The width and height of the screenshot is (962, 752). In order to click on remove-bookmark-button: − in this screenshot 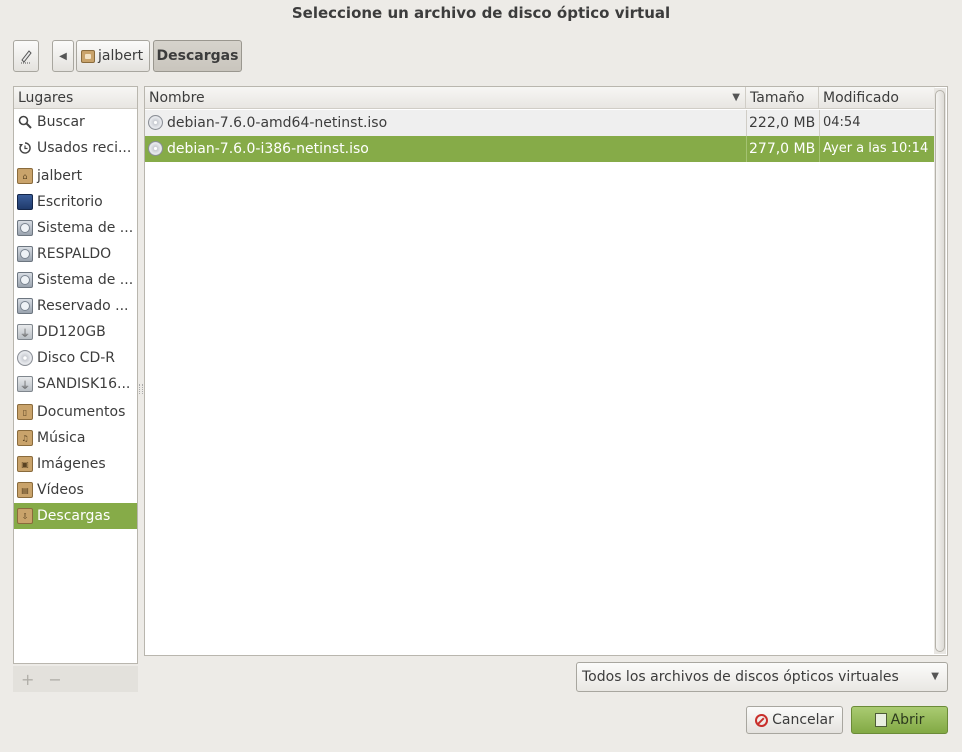, I will do `click(54, 679)`.